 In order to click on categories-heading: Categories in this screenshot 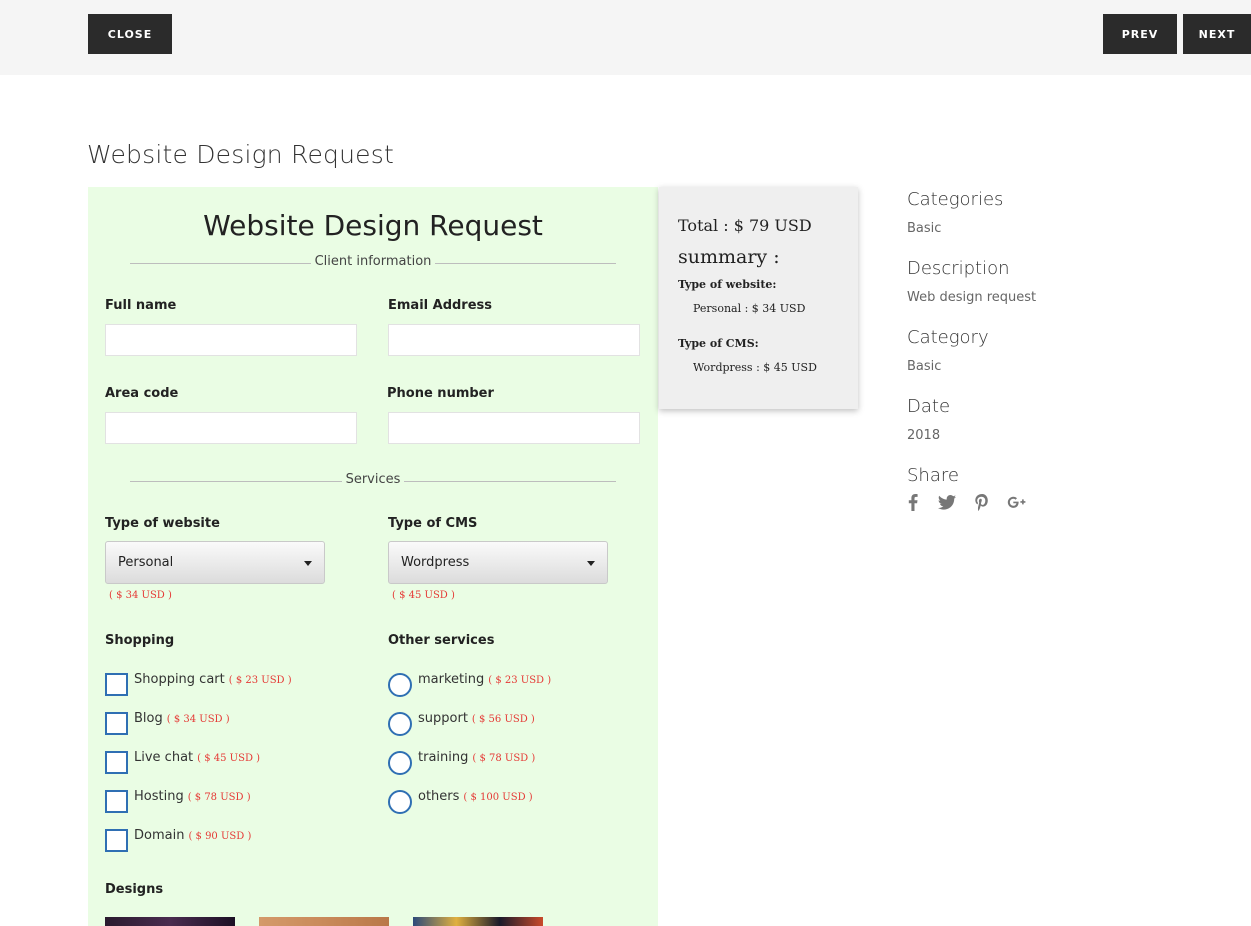, I will do `click(955, 199)`.